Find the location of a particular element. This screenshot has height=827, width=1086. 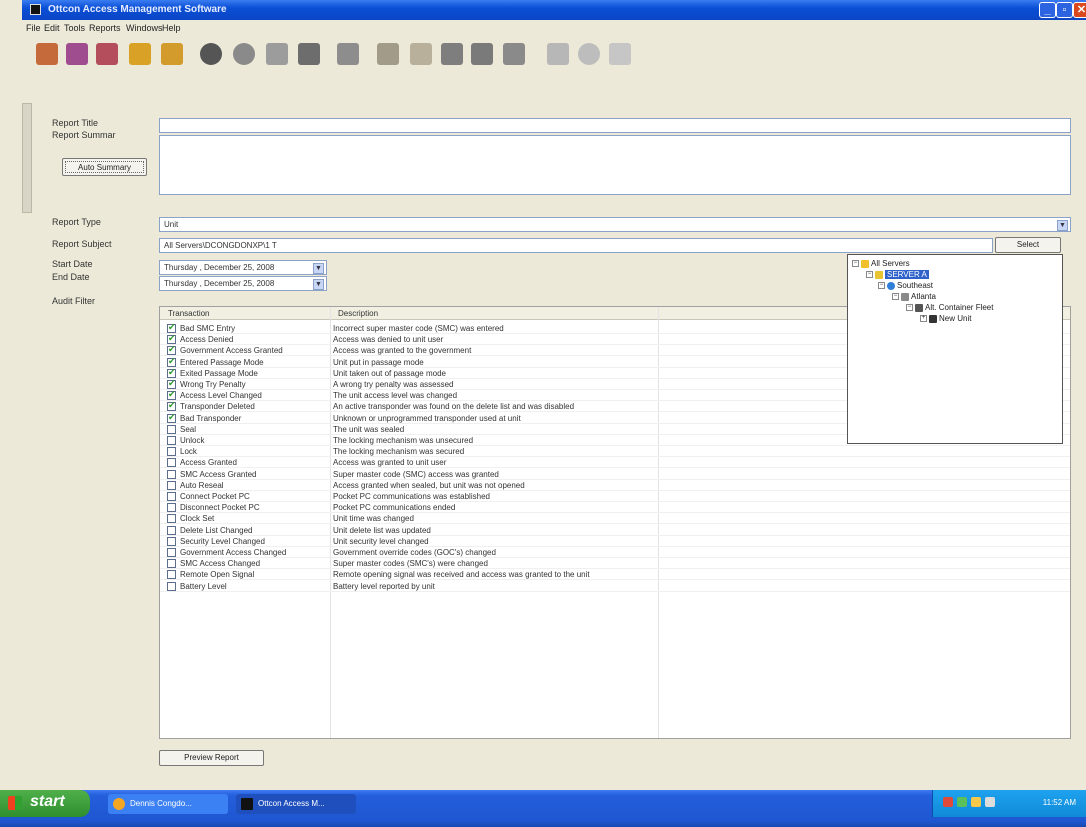

report-subject-field: All Servers\DCONGDONXP\1 T is located at coordinates (576, 245).